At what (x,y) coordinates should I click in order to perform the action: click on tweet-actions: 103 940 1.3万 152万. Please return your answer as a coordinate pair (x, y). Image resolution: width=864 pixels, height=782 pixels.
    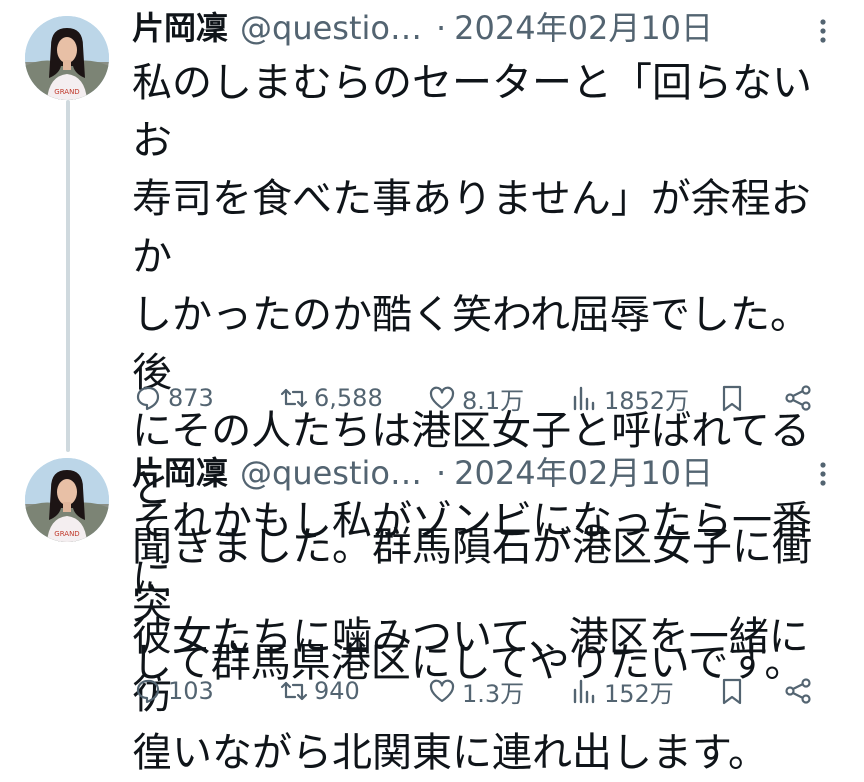
    Looking at the image, I should click on (480, 691).